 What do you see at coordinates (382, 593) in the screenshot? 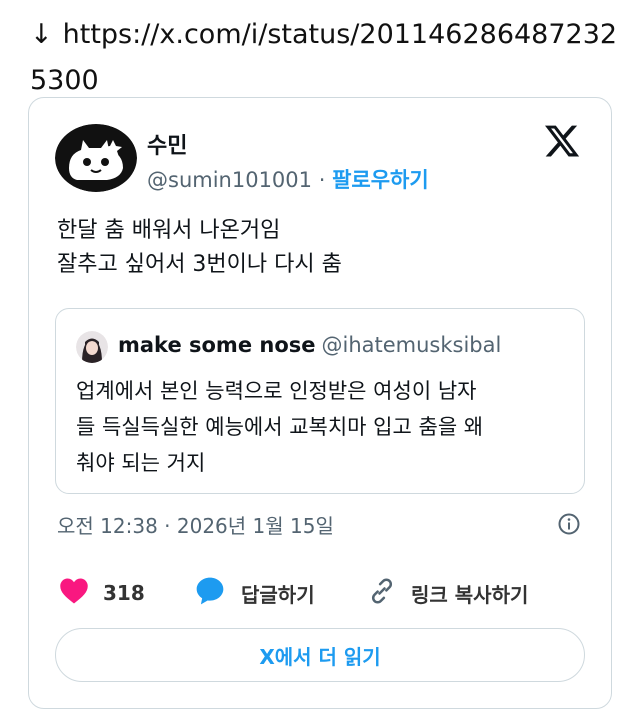
I see `link-icon` at bounding box center [382, 593].